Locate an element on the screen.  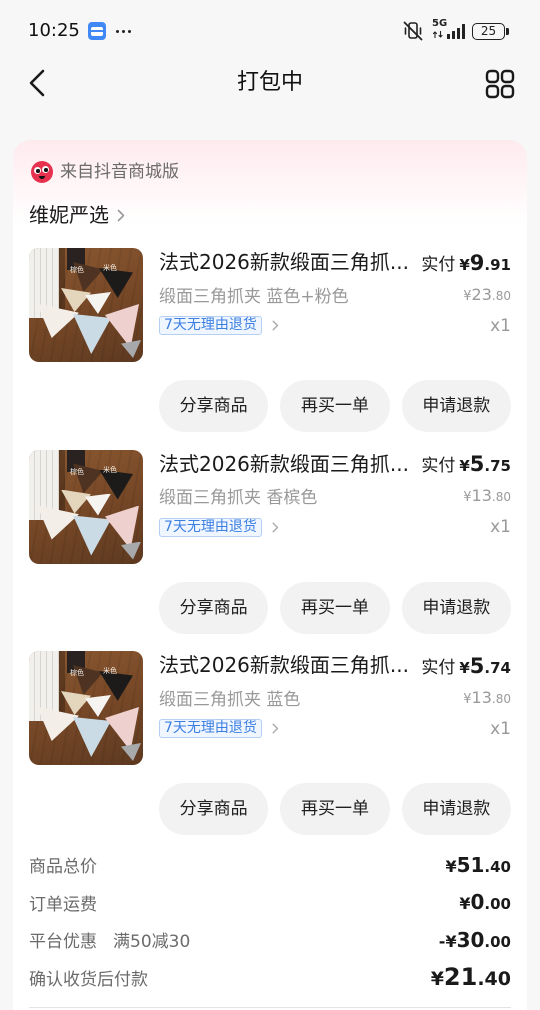
amount-integer: 0 is located at coordinates (477, 902).